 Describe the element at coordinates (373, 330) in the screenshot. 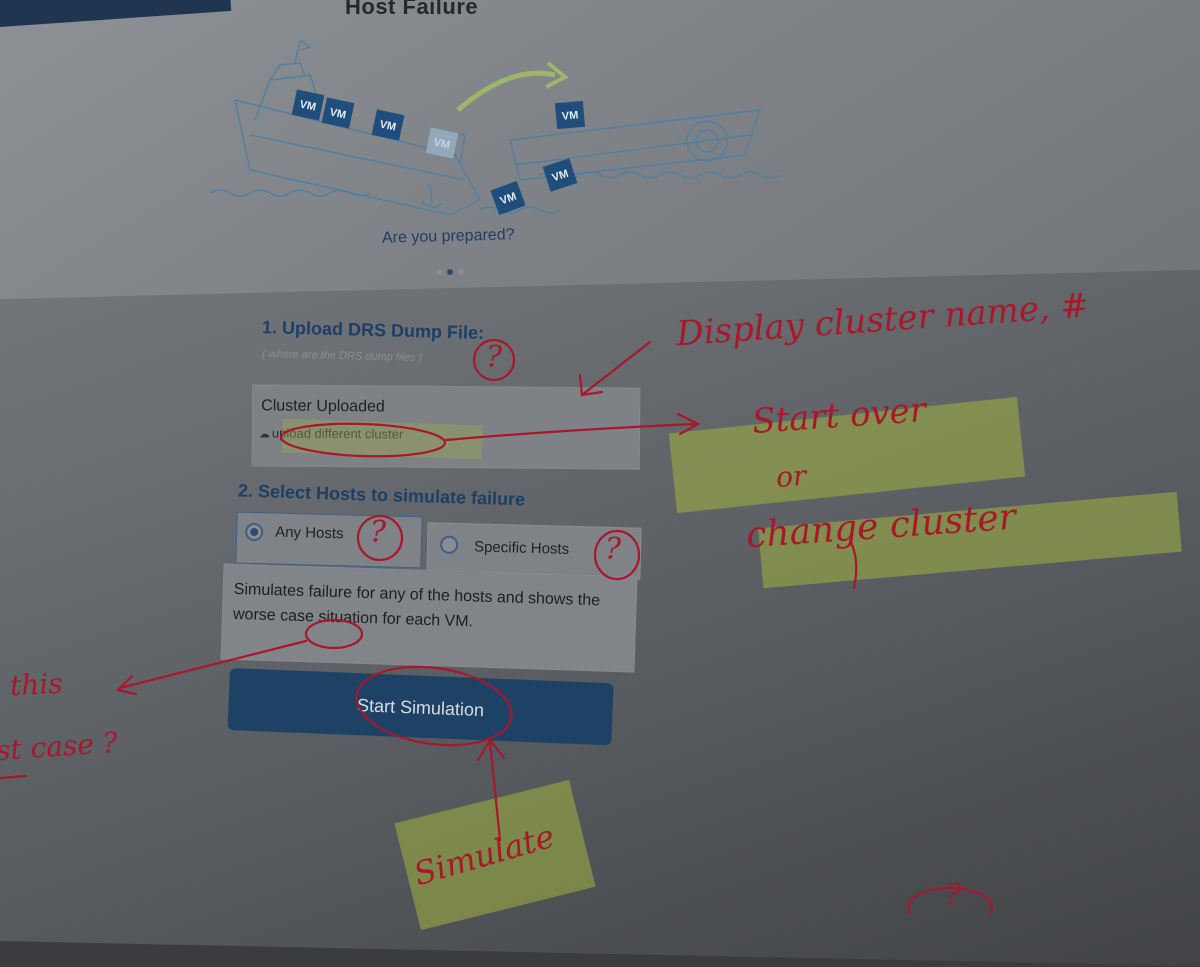

I see `step1-title: 1. Upload DRS Dump File:` at that location.